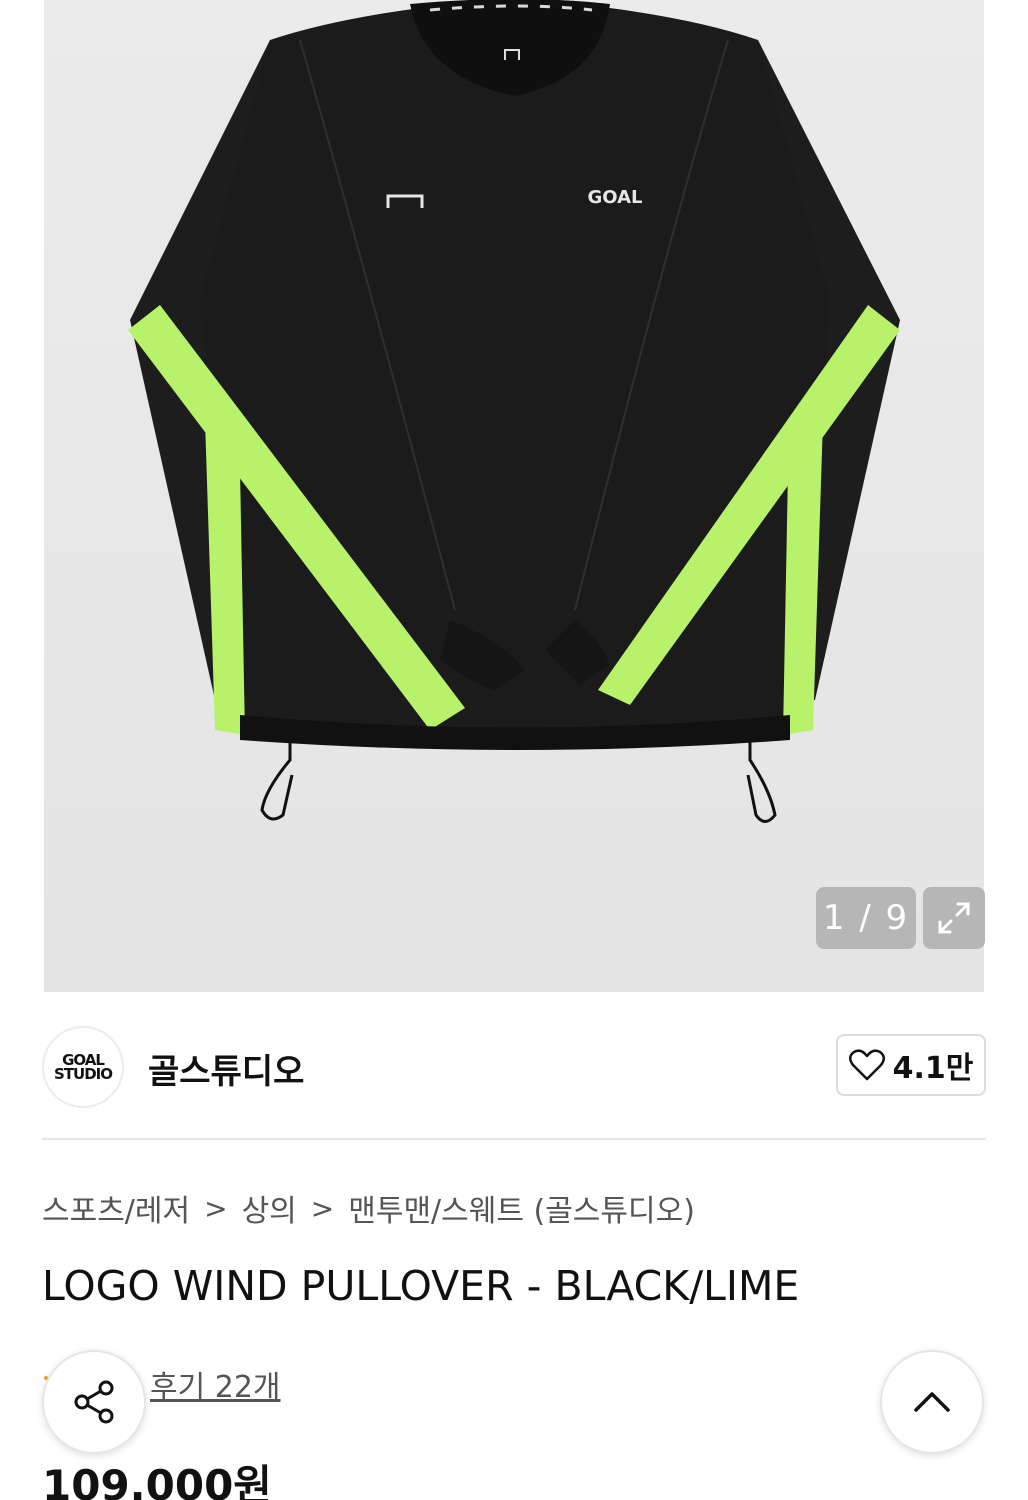 This screenshot has width=1028, height=1500. I want to click on expand-button, so click(954, 918).